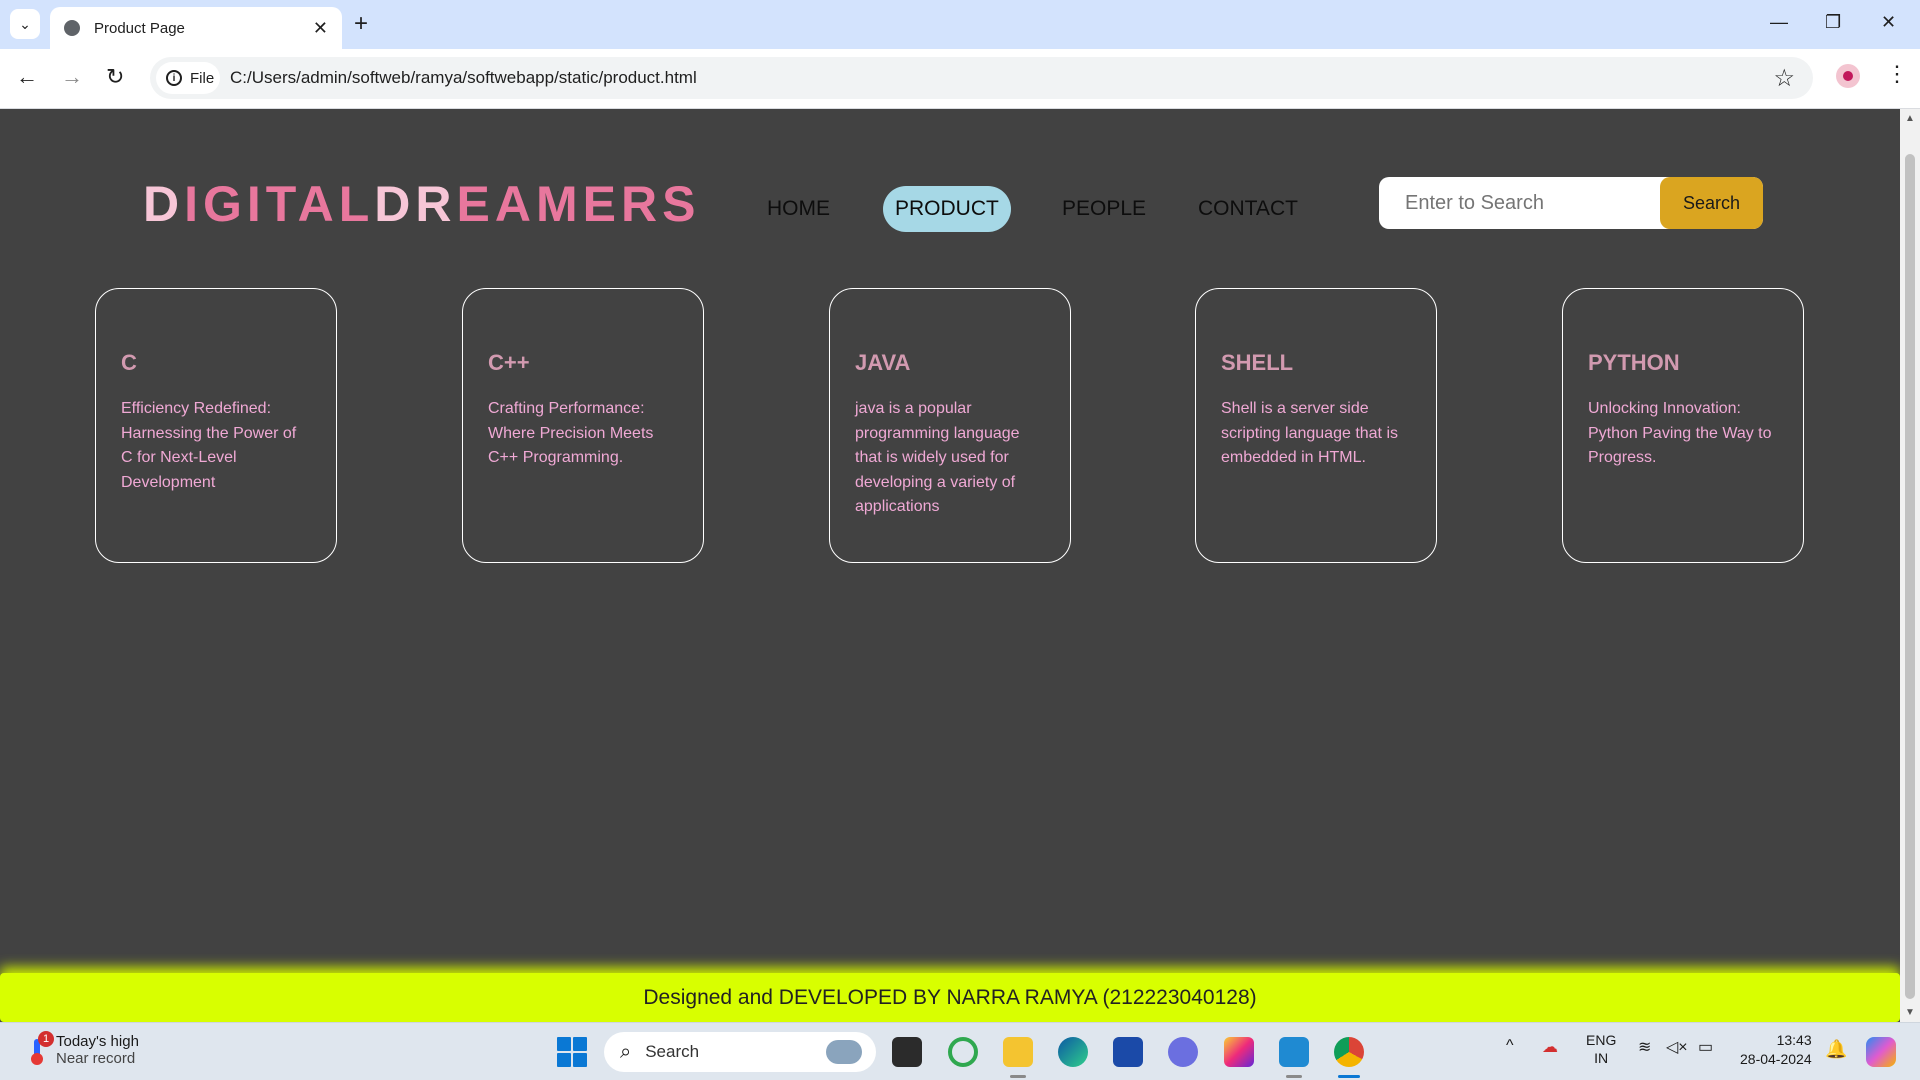 Image resolution: width=1920 pixels, height=1080 pixels. What do you see at coordinates (1294, 1052) in the screenshot?
I see `vscode-icon` at bounding box center [1294, 1052].